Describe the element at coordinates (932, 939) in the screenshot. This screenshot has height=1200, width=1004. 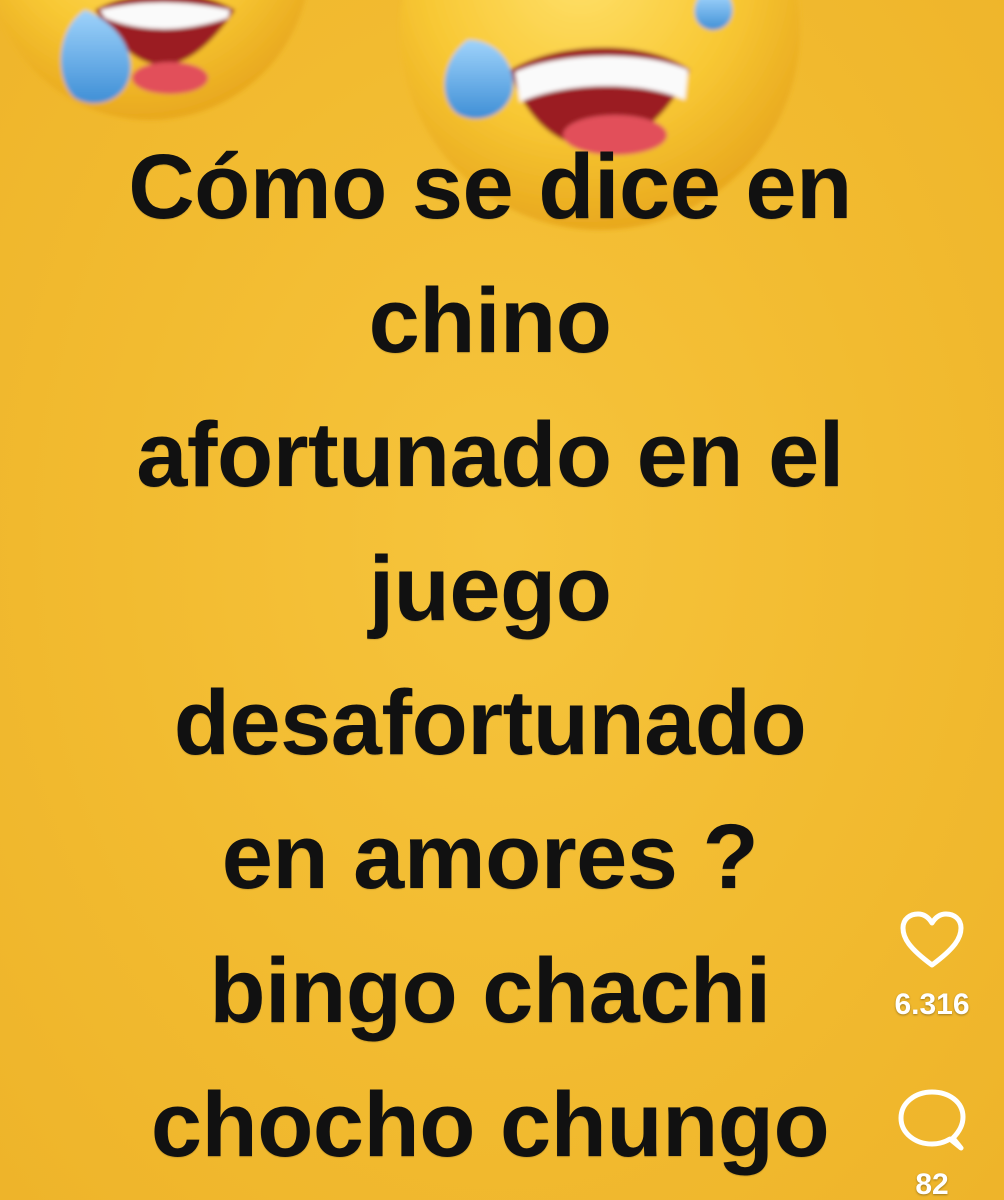
I see `heart-outline-icon` at that location.